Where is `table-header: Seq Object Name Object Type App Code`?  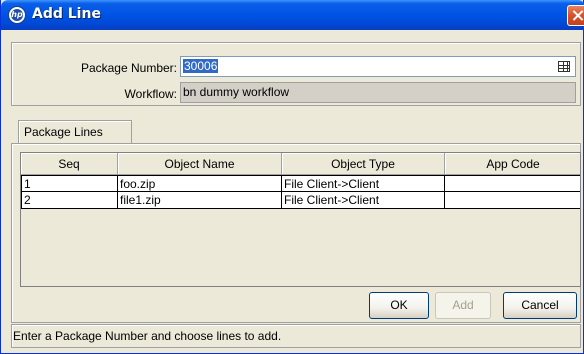
table-header: Seq Object Name Object Type App Code is located at coordinates (300, 164).